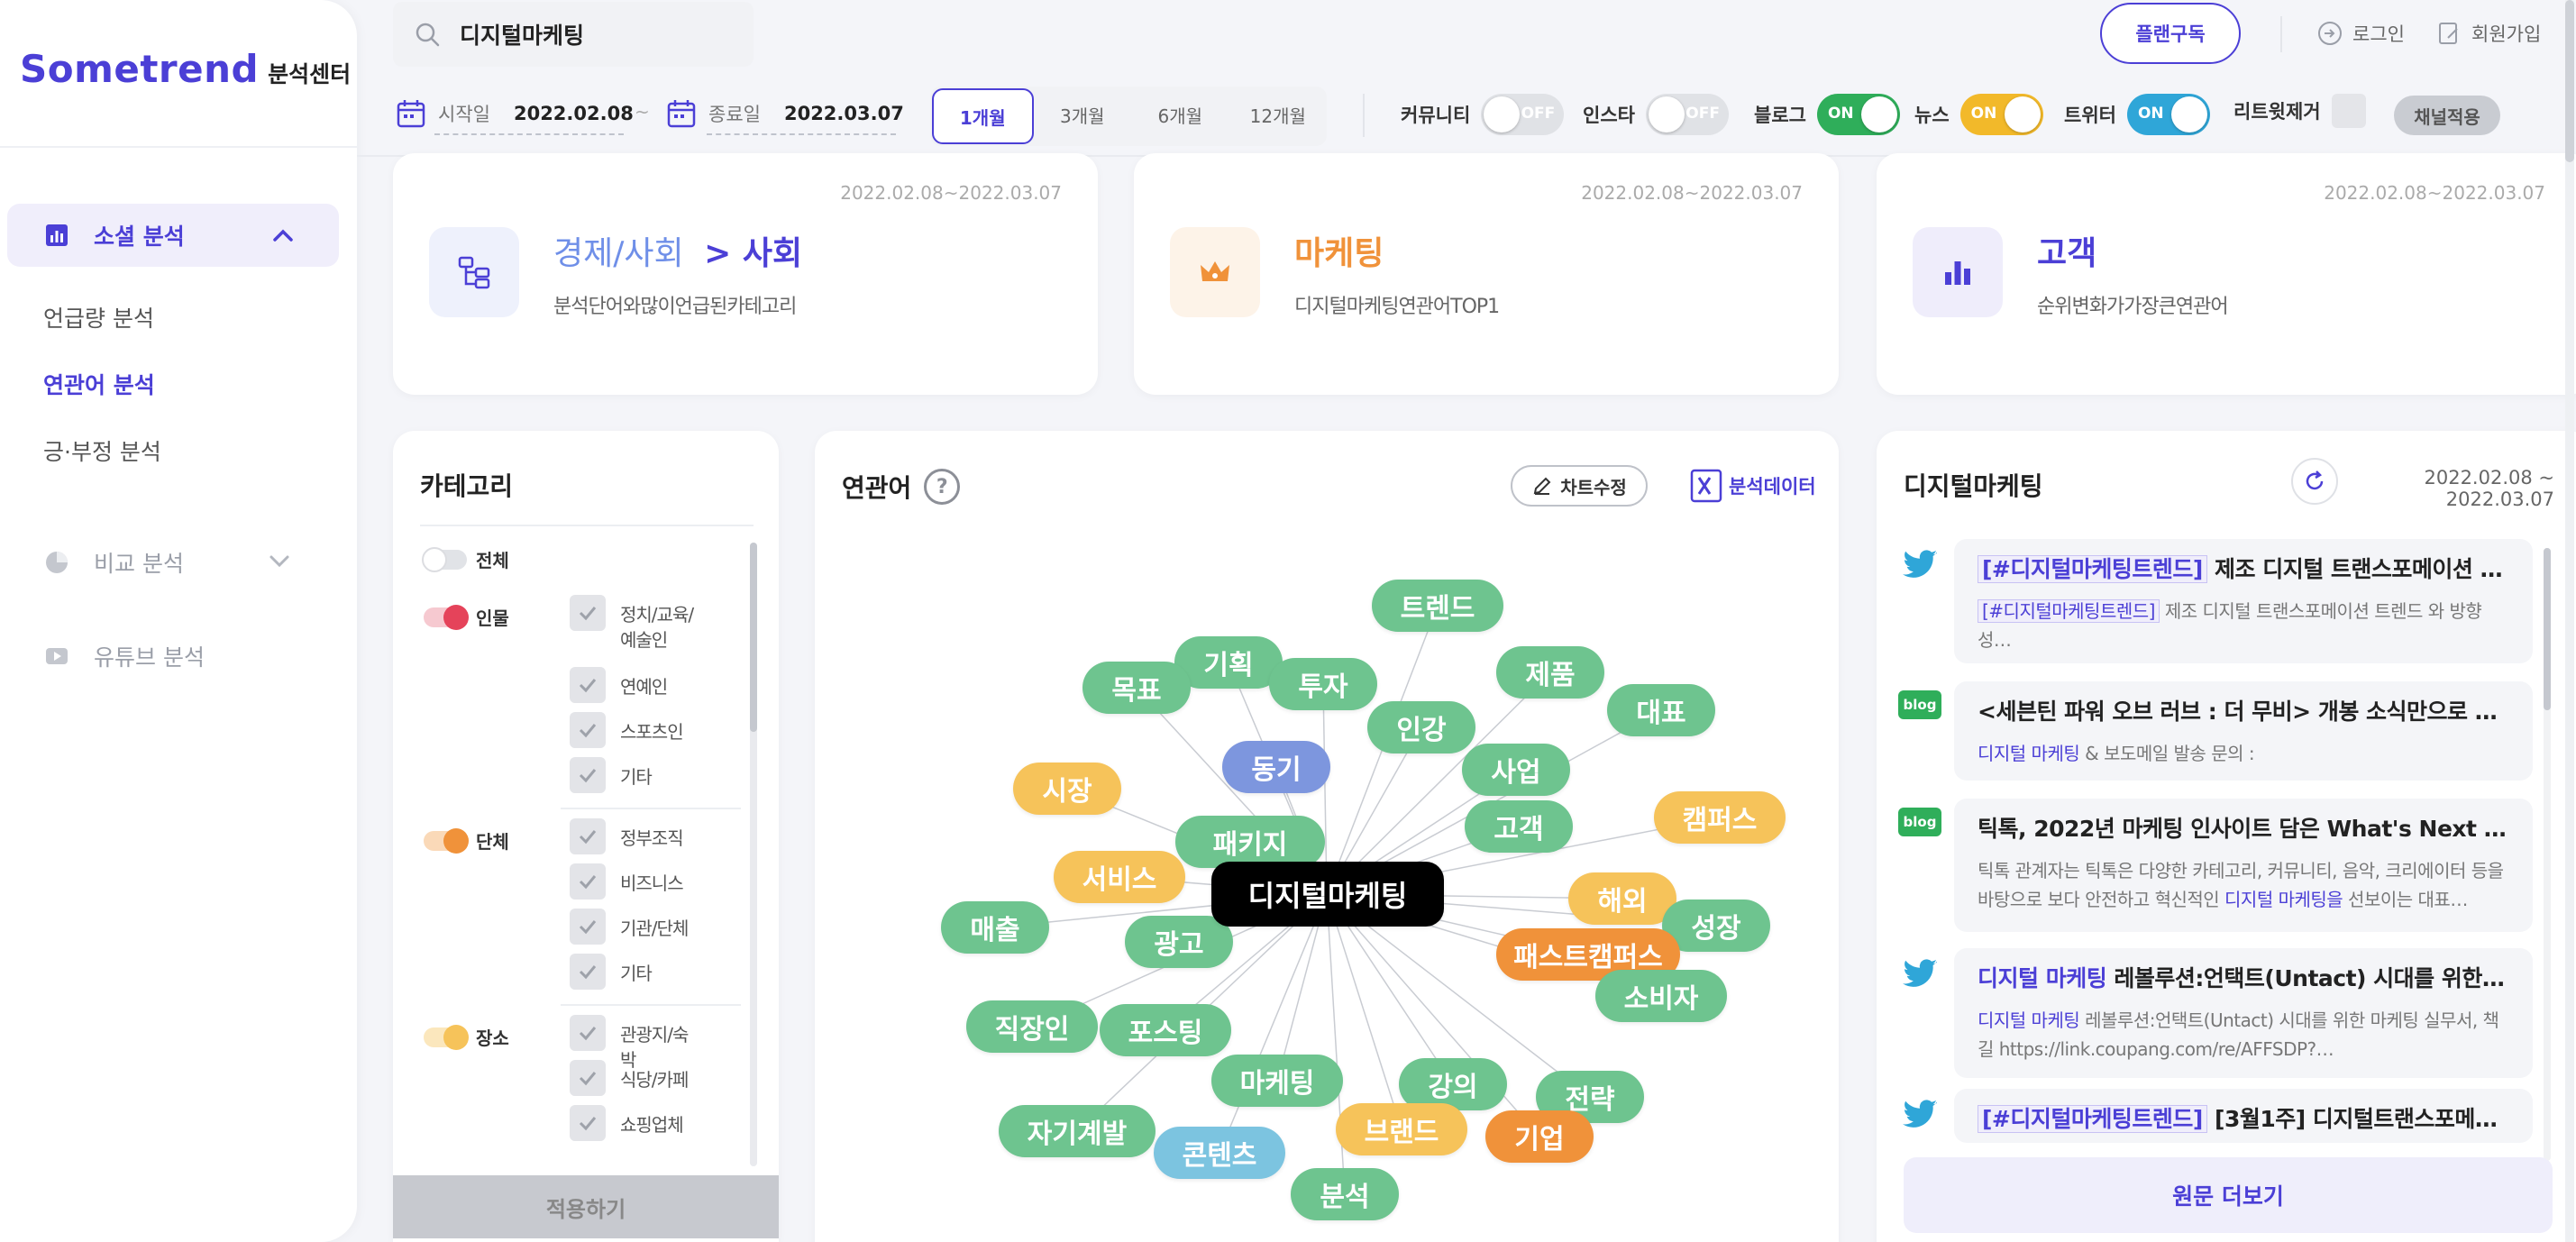  What do you see at coordinates (1516, 770) in the screenshot?
I see `word-bubble: 사업` at bounding box center [1516, 770].